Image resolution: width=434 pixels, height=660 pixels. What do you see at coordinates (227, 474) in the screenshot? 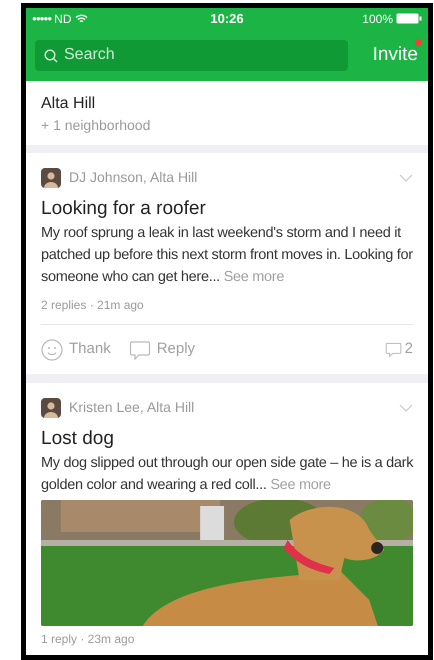
I see `post-body: My dog slipped out through our open side gate – he is a dark golden color and wearing a red coll... See more` at bounding box center [227, 474].